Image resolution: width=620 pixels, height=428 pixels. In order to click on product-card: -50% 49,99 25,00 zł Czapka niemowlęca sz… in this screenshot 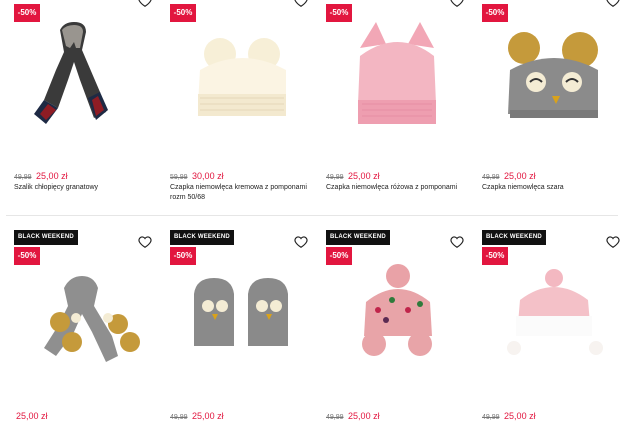, I will do `click(550, 105)`.